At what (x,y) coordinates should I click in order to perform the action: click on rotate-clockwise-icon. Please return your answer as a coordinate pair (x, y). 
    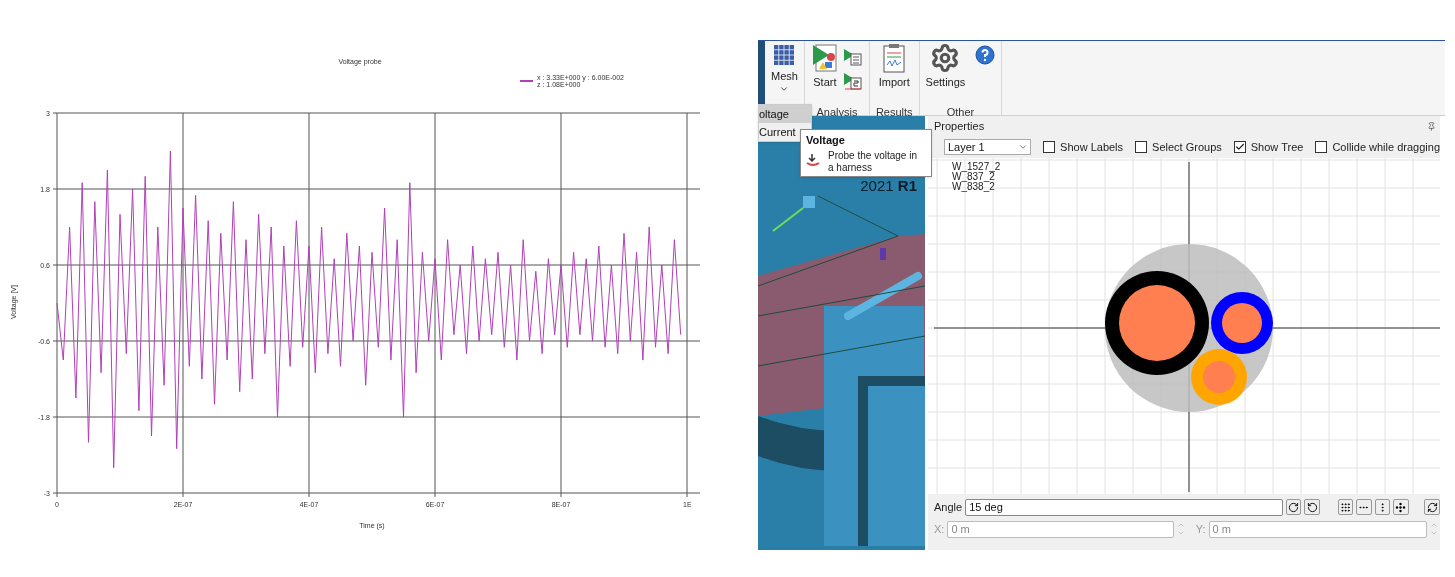
    Looking at the image, I should click on (1294, 507).